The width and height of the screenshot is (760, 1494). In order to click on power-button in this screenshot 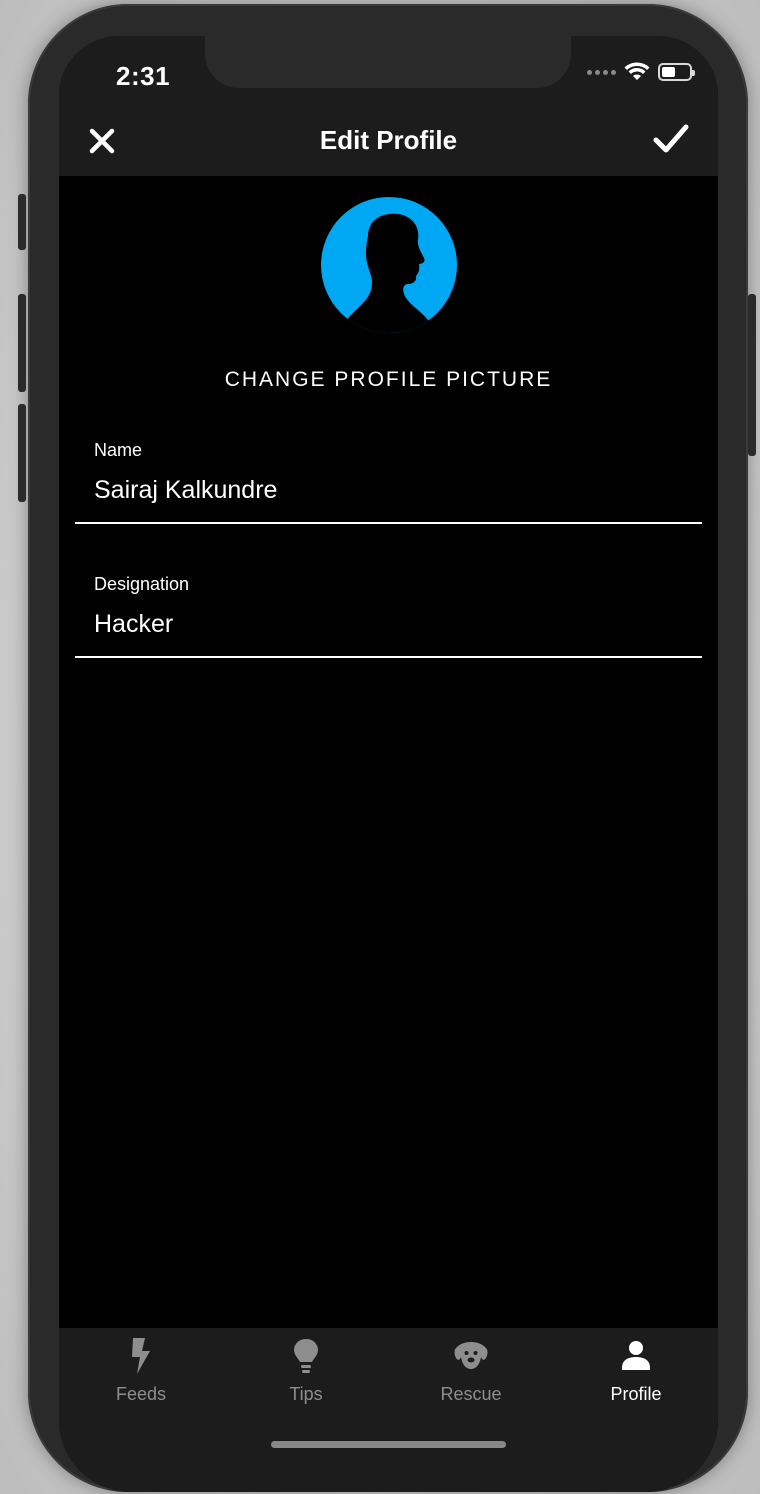, I will do `click(752, 375)`.